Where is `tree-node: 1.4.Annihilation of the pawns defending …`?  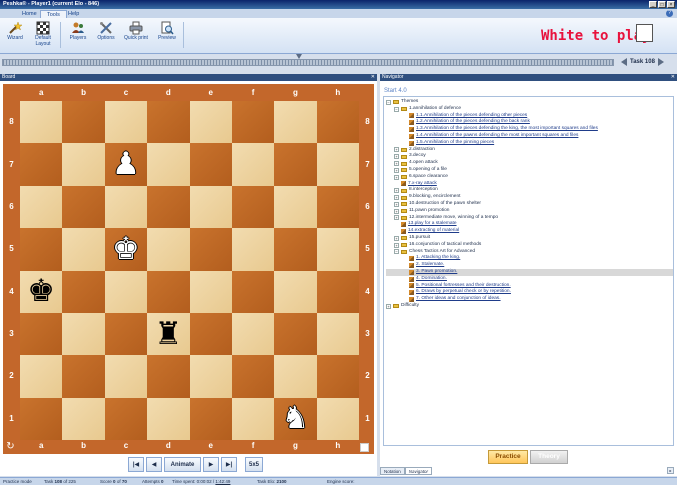
tree-node: 1.4.Annihilation of the pawns defending … is located at coordinates (529, 136).